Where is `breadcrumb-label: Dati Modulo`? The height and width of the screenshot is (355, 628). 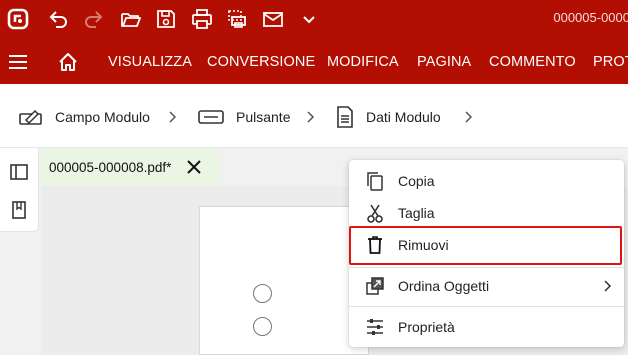
breadcrumb-label: Dati Modulo is located at coordinates (403, 117).